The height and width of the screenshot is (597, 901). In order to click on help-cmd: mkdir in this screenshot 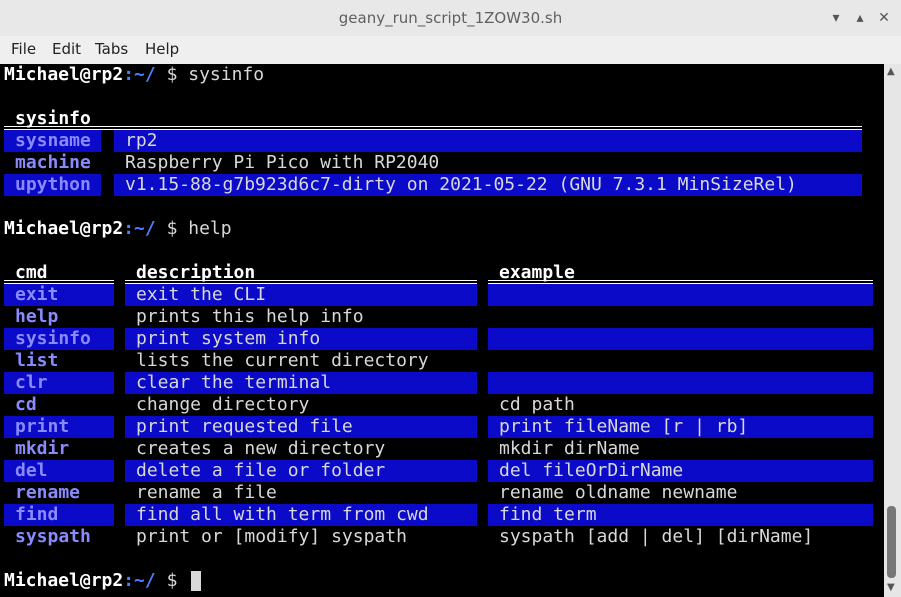, I will do `click(42, 448)`.